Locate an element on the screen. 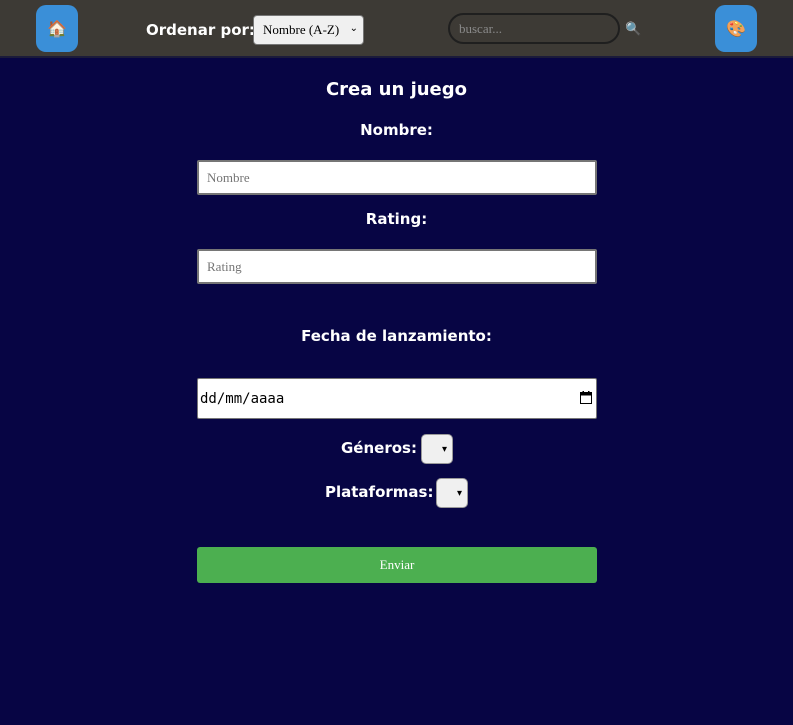  fecha-label: Fecha de lanzamiento: is located at coordinates (396, 336).